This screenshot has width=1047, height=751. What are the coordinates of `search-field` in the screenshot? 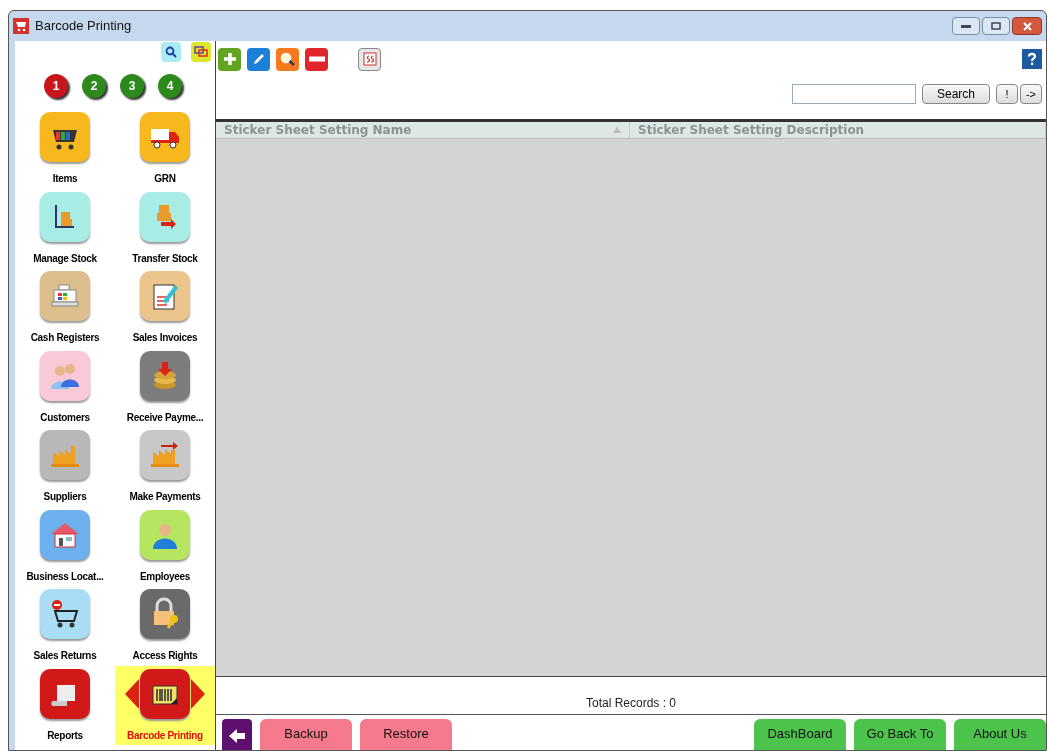 It's located at (854, 94).